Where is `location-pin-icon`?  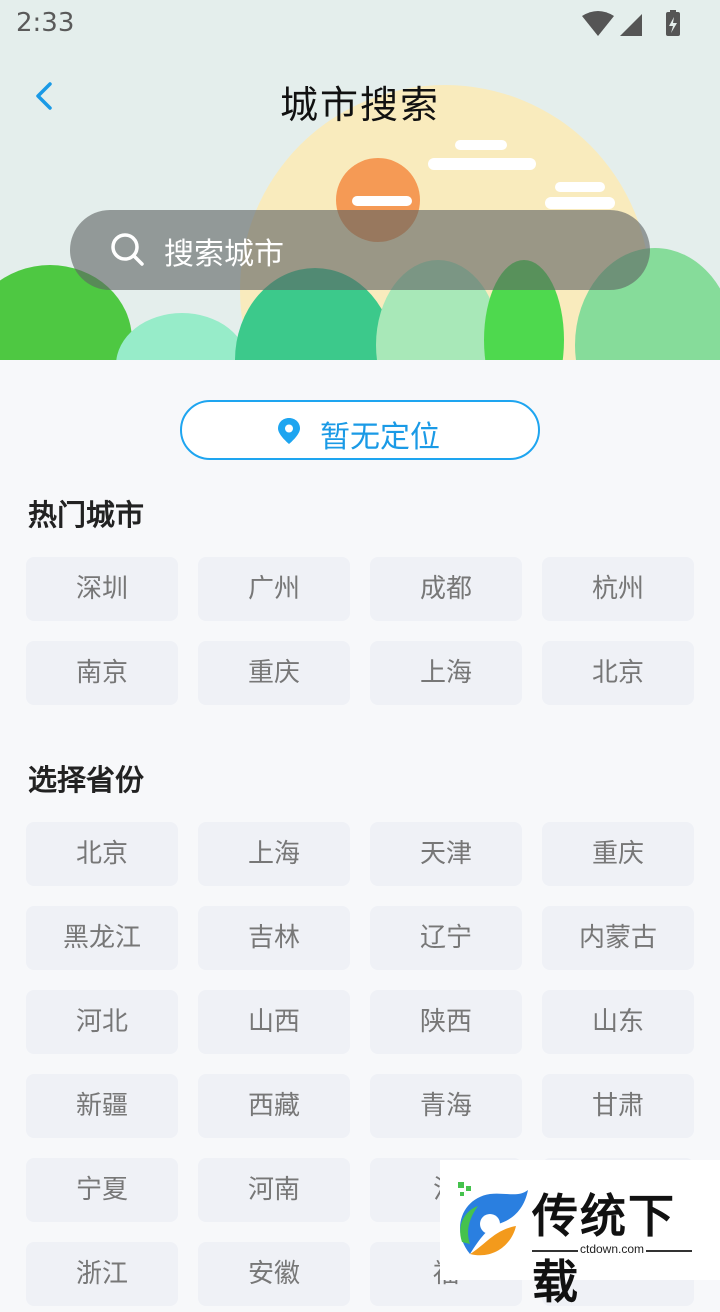
location-pin-icon is located at coordinates (289, 431).